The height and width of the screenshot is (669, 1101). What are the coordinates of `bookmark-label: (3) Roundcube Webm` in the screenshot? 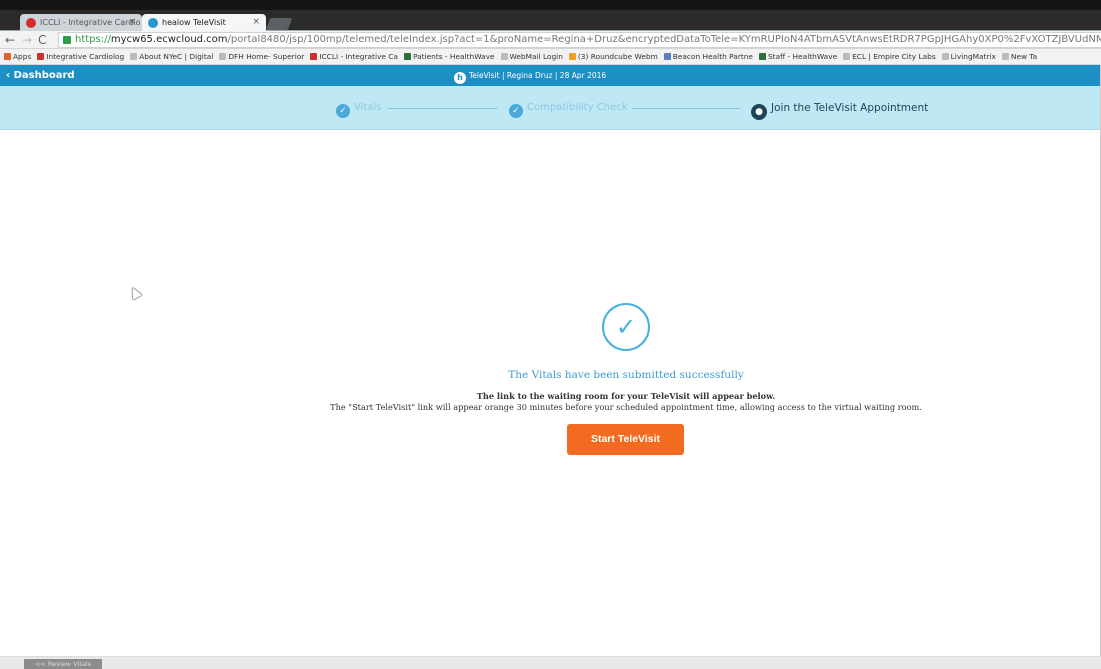 It's located at (617, 56).